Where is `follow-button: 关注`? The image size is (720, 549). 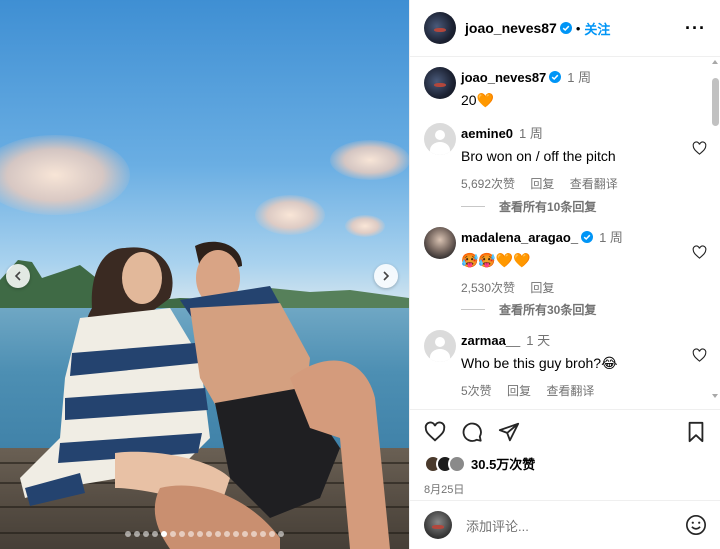 follow-button: 关注 is located at coordinates (597, 28).